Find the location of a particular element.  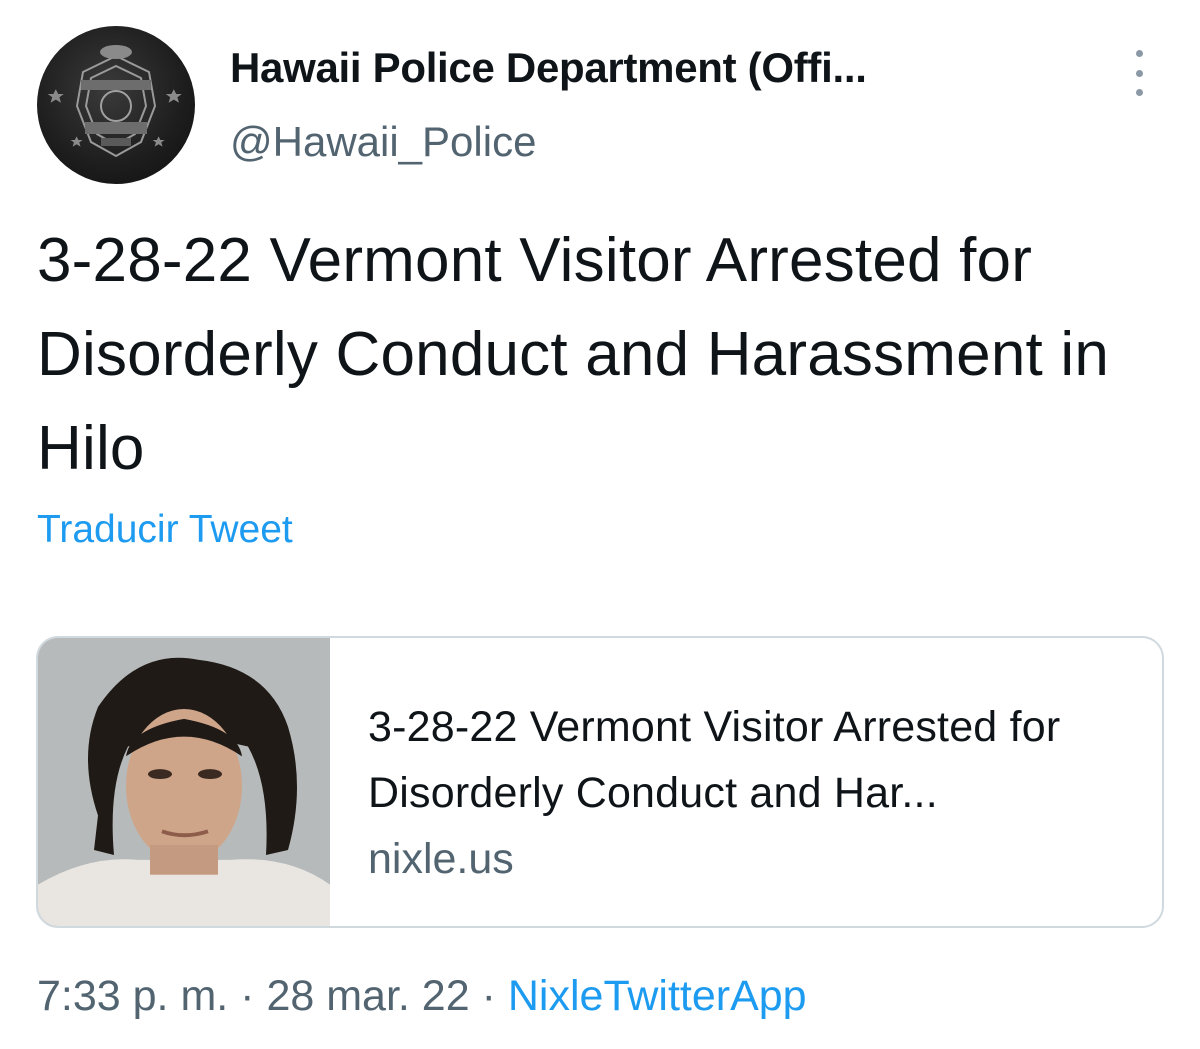

card-domain: nixle.us is located at coordinates (441, 859).